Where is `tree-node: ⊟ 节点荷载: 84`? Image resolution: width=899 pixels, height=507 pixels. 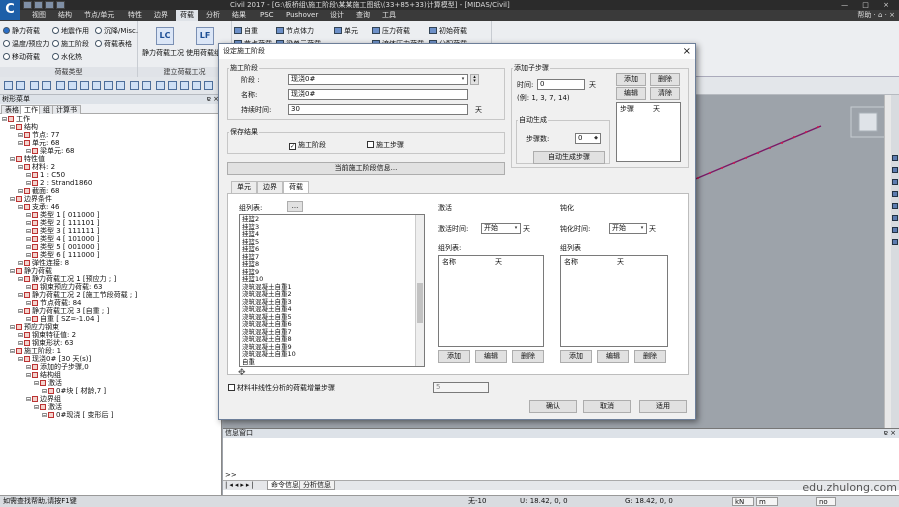 tree-node: ⊟ 节点荷载: 84 is located at coordinates (54, 303).